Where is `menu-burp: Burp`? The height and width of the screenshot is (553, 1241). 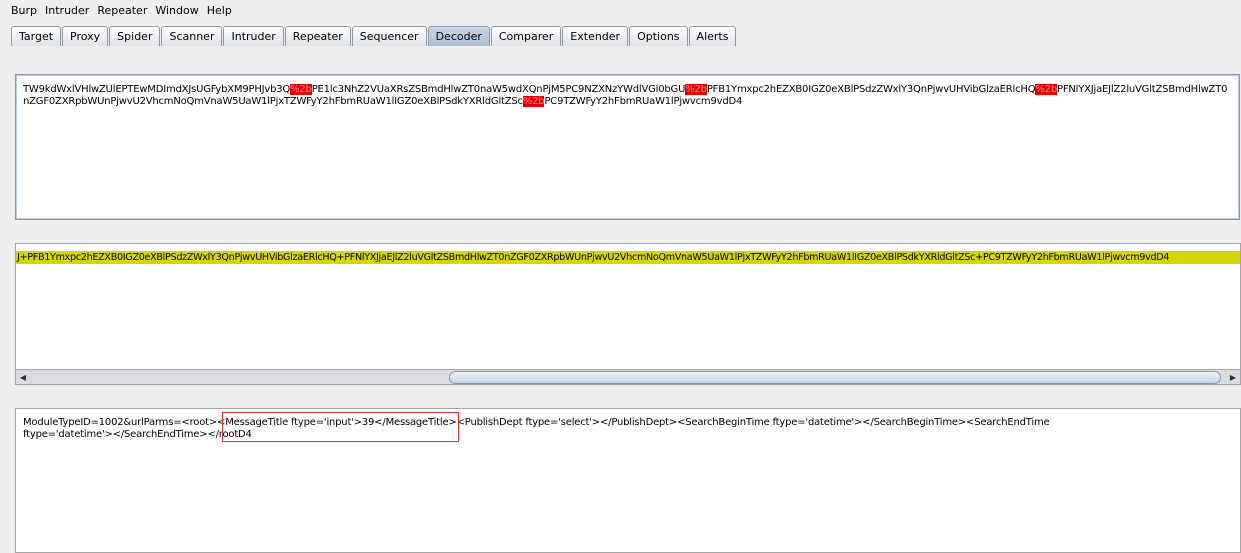 menu-burp: Burp is located at coordinates (20, 10).